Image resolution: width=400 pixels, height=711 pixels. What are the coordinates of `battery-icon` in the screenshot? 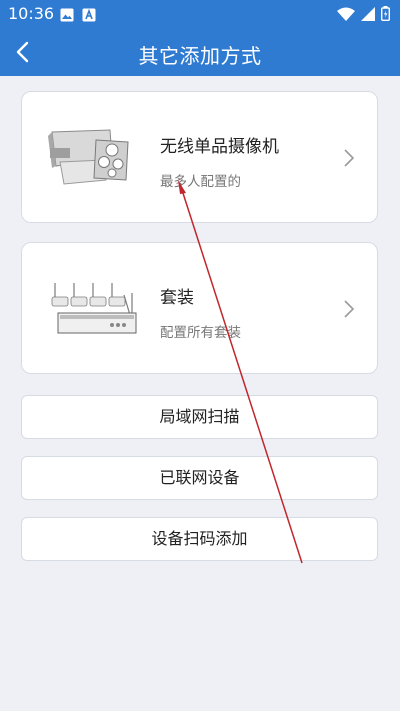 It's located at (385, 15).